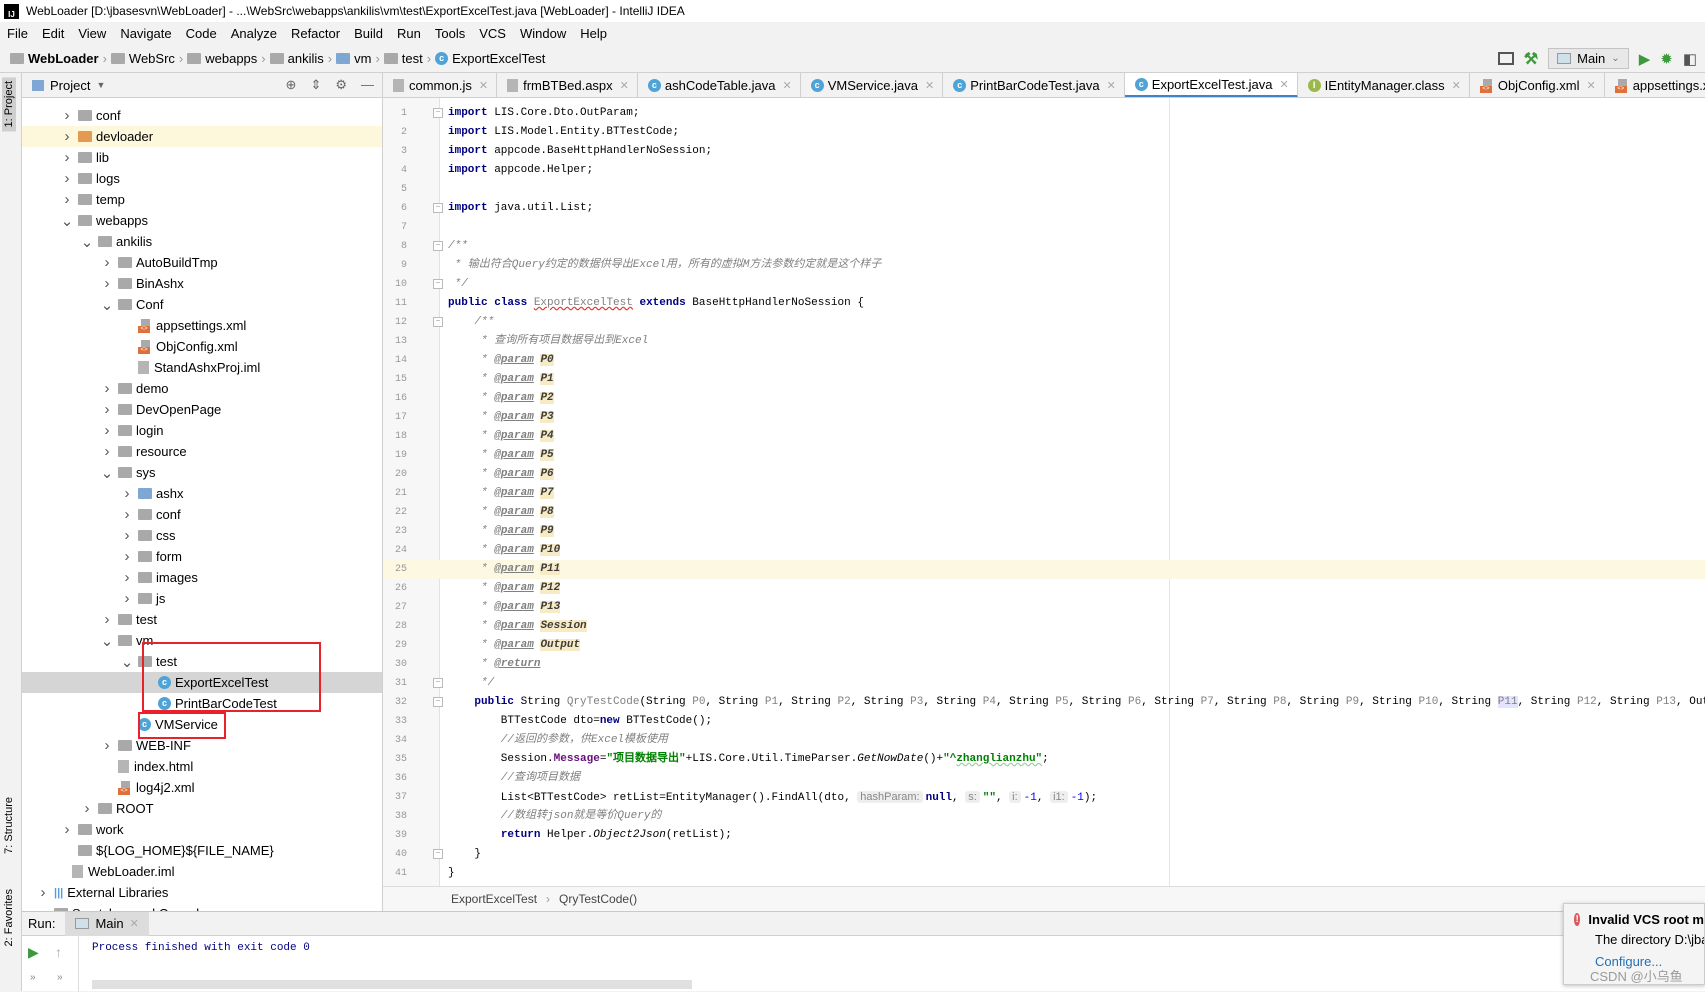 This screenshot has height=992, width=1705. I want to click on code-line: 30 * @return, so click(1044, 664).